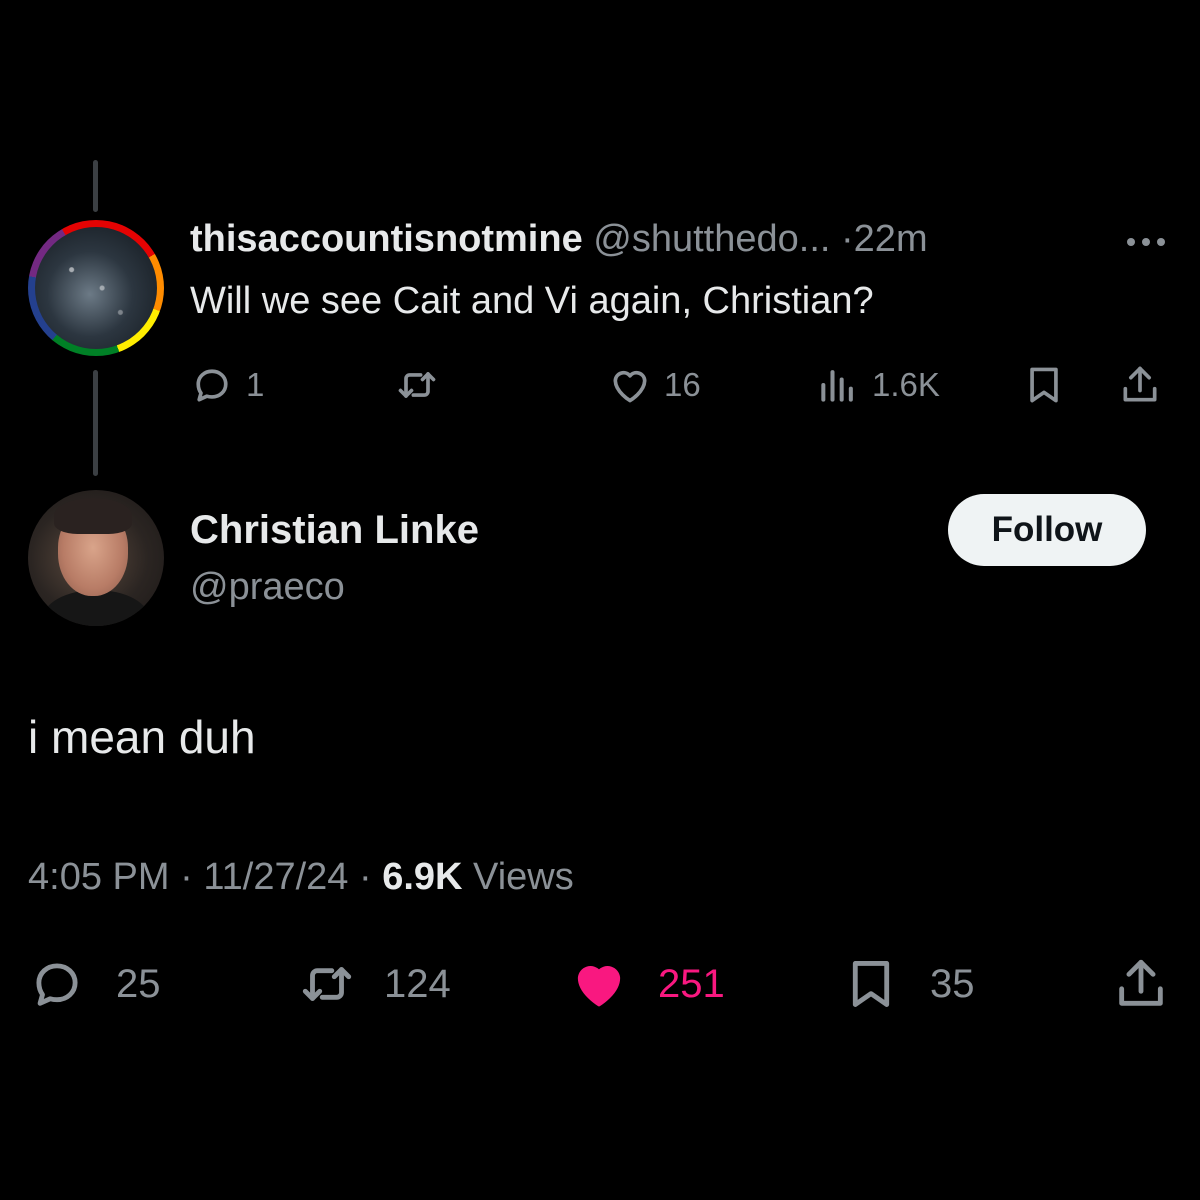 The height and width of the screenshot is (1200, 1200). What do you see at coordinates (908, 984) in the screenshot?
I see `main-bookmark-button: 35` at bounding box center [908, 984].